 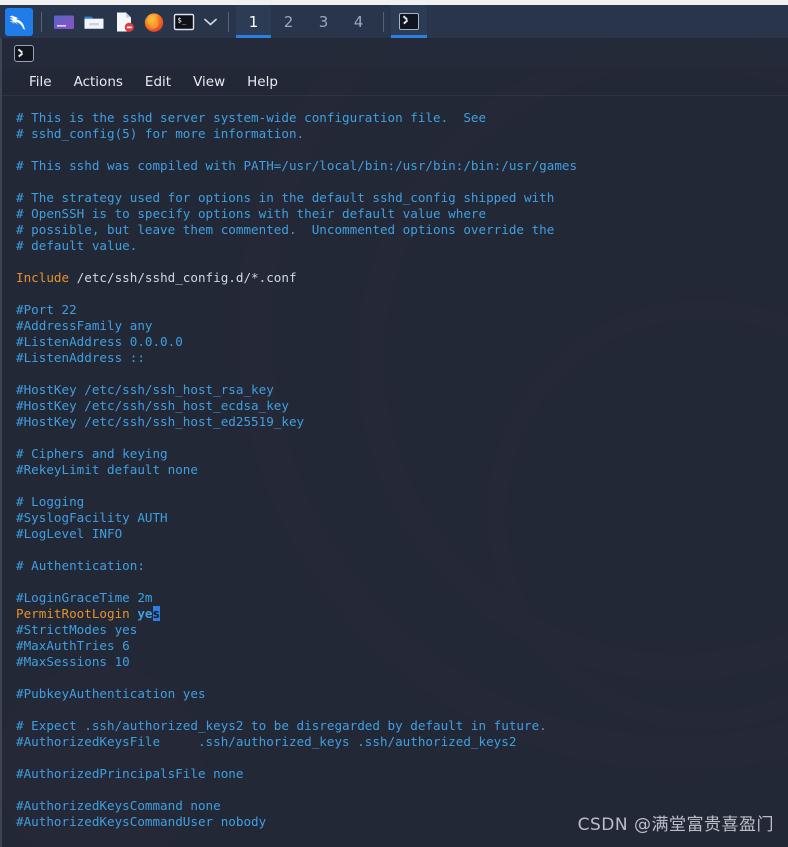 I want to click on terminal-line: #SyslogFacility AUTH, so click(x=402, y=518).